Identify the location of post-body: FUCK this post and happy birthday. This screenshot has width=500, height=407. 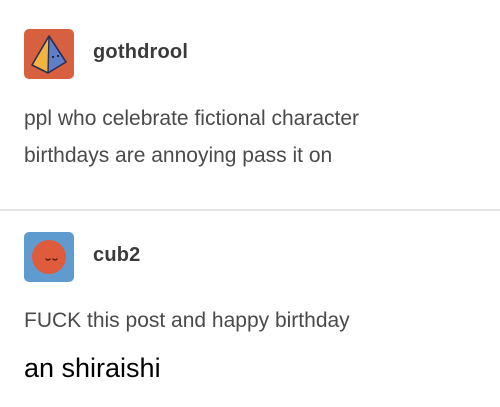
(259, 320).